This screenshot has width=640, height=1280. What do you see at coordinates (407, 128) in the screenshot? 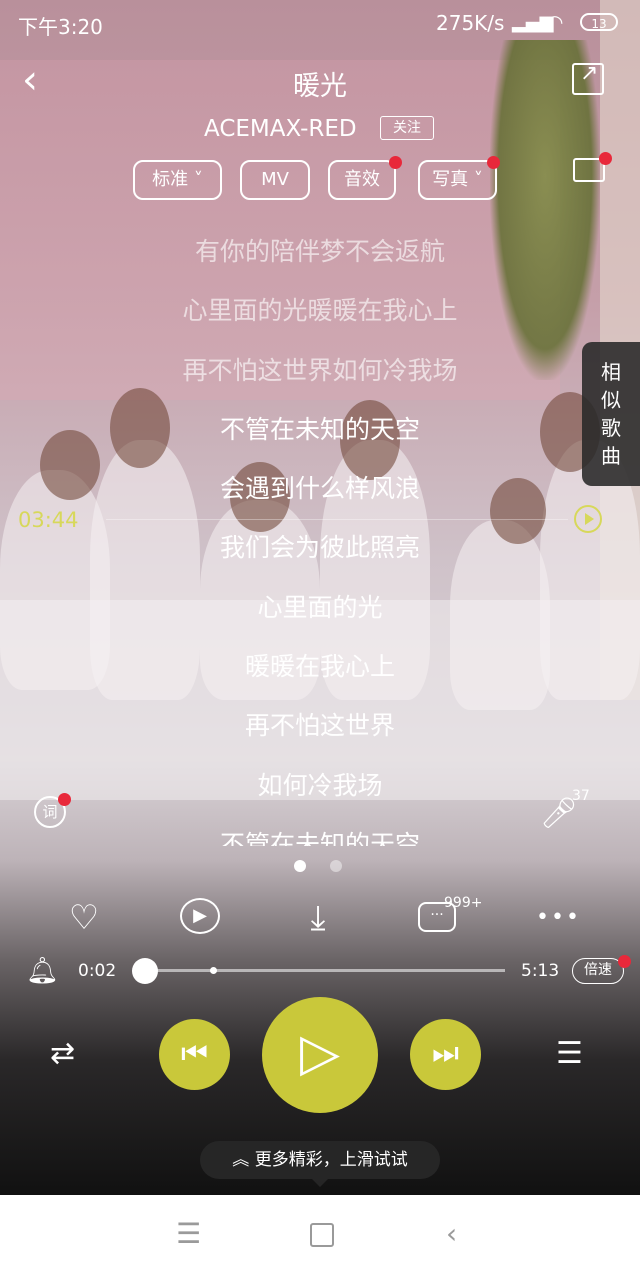
I see `follow-button: 关注` at bounding box center [407, 128].